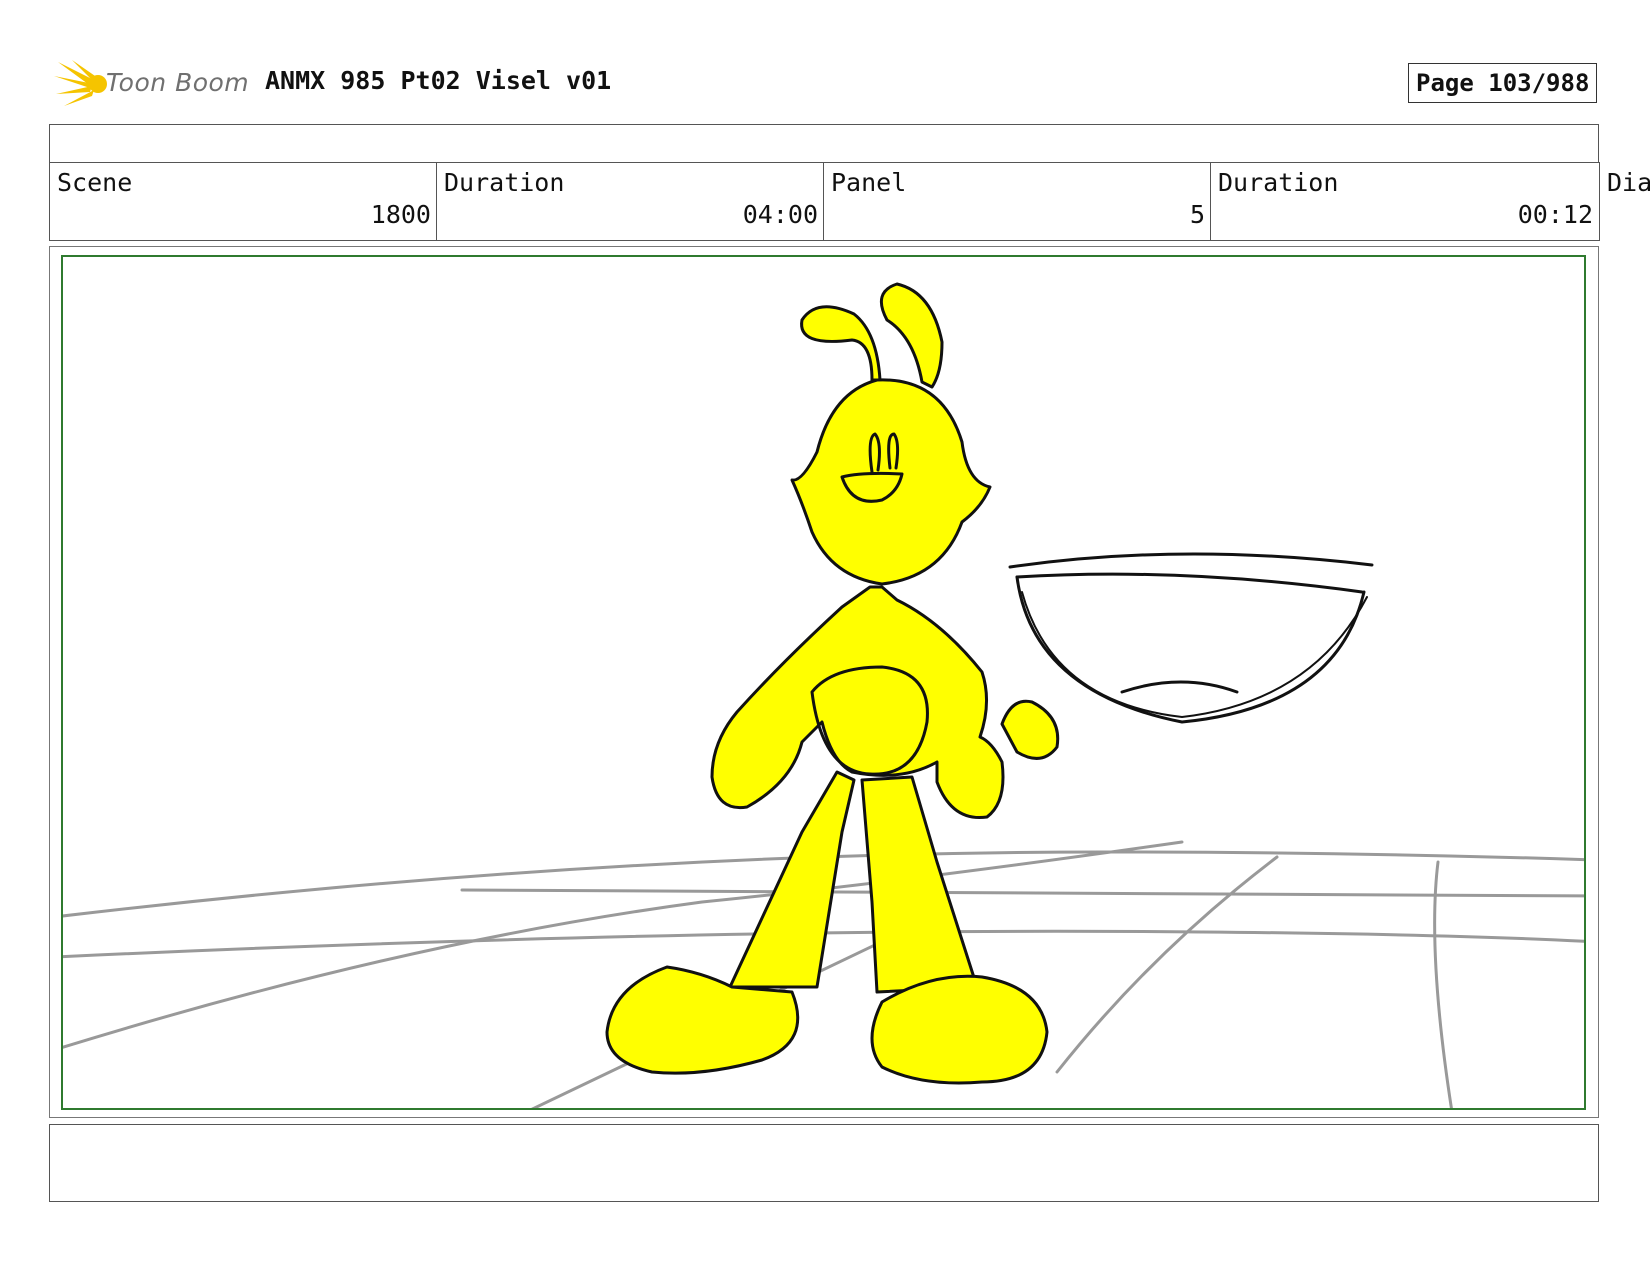 The height and width of the screenshot is (1275, 1650). Describe the element at coordinates (824, 143) in the screenshot. I see `header-strip` at that location.